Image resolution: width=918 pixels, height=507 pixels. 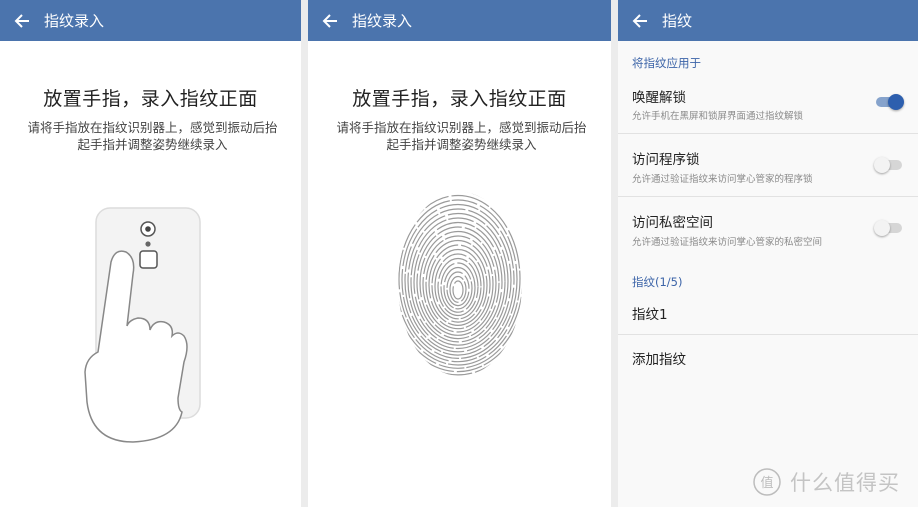 I want to click on app-lock-toggle, so click(x=889, y=165).